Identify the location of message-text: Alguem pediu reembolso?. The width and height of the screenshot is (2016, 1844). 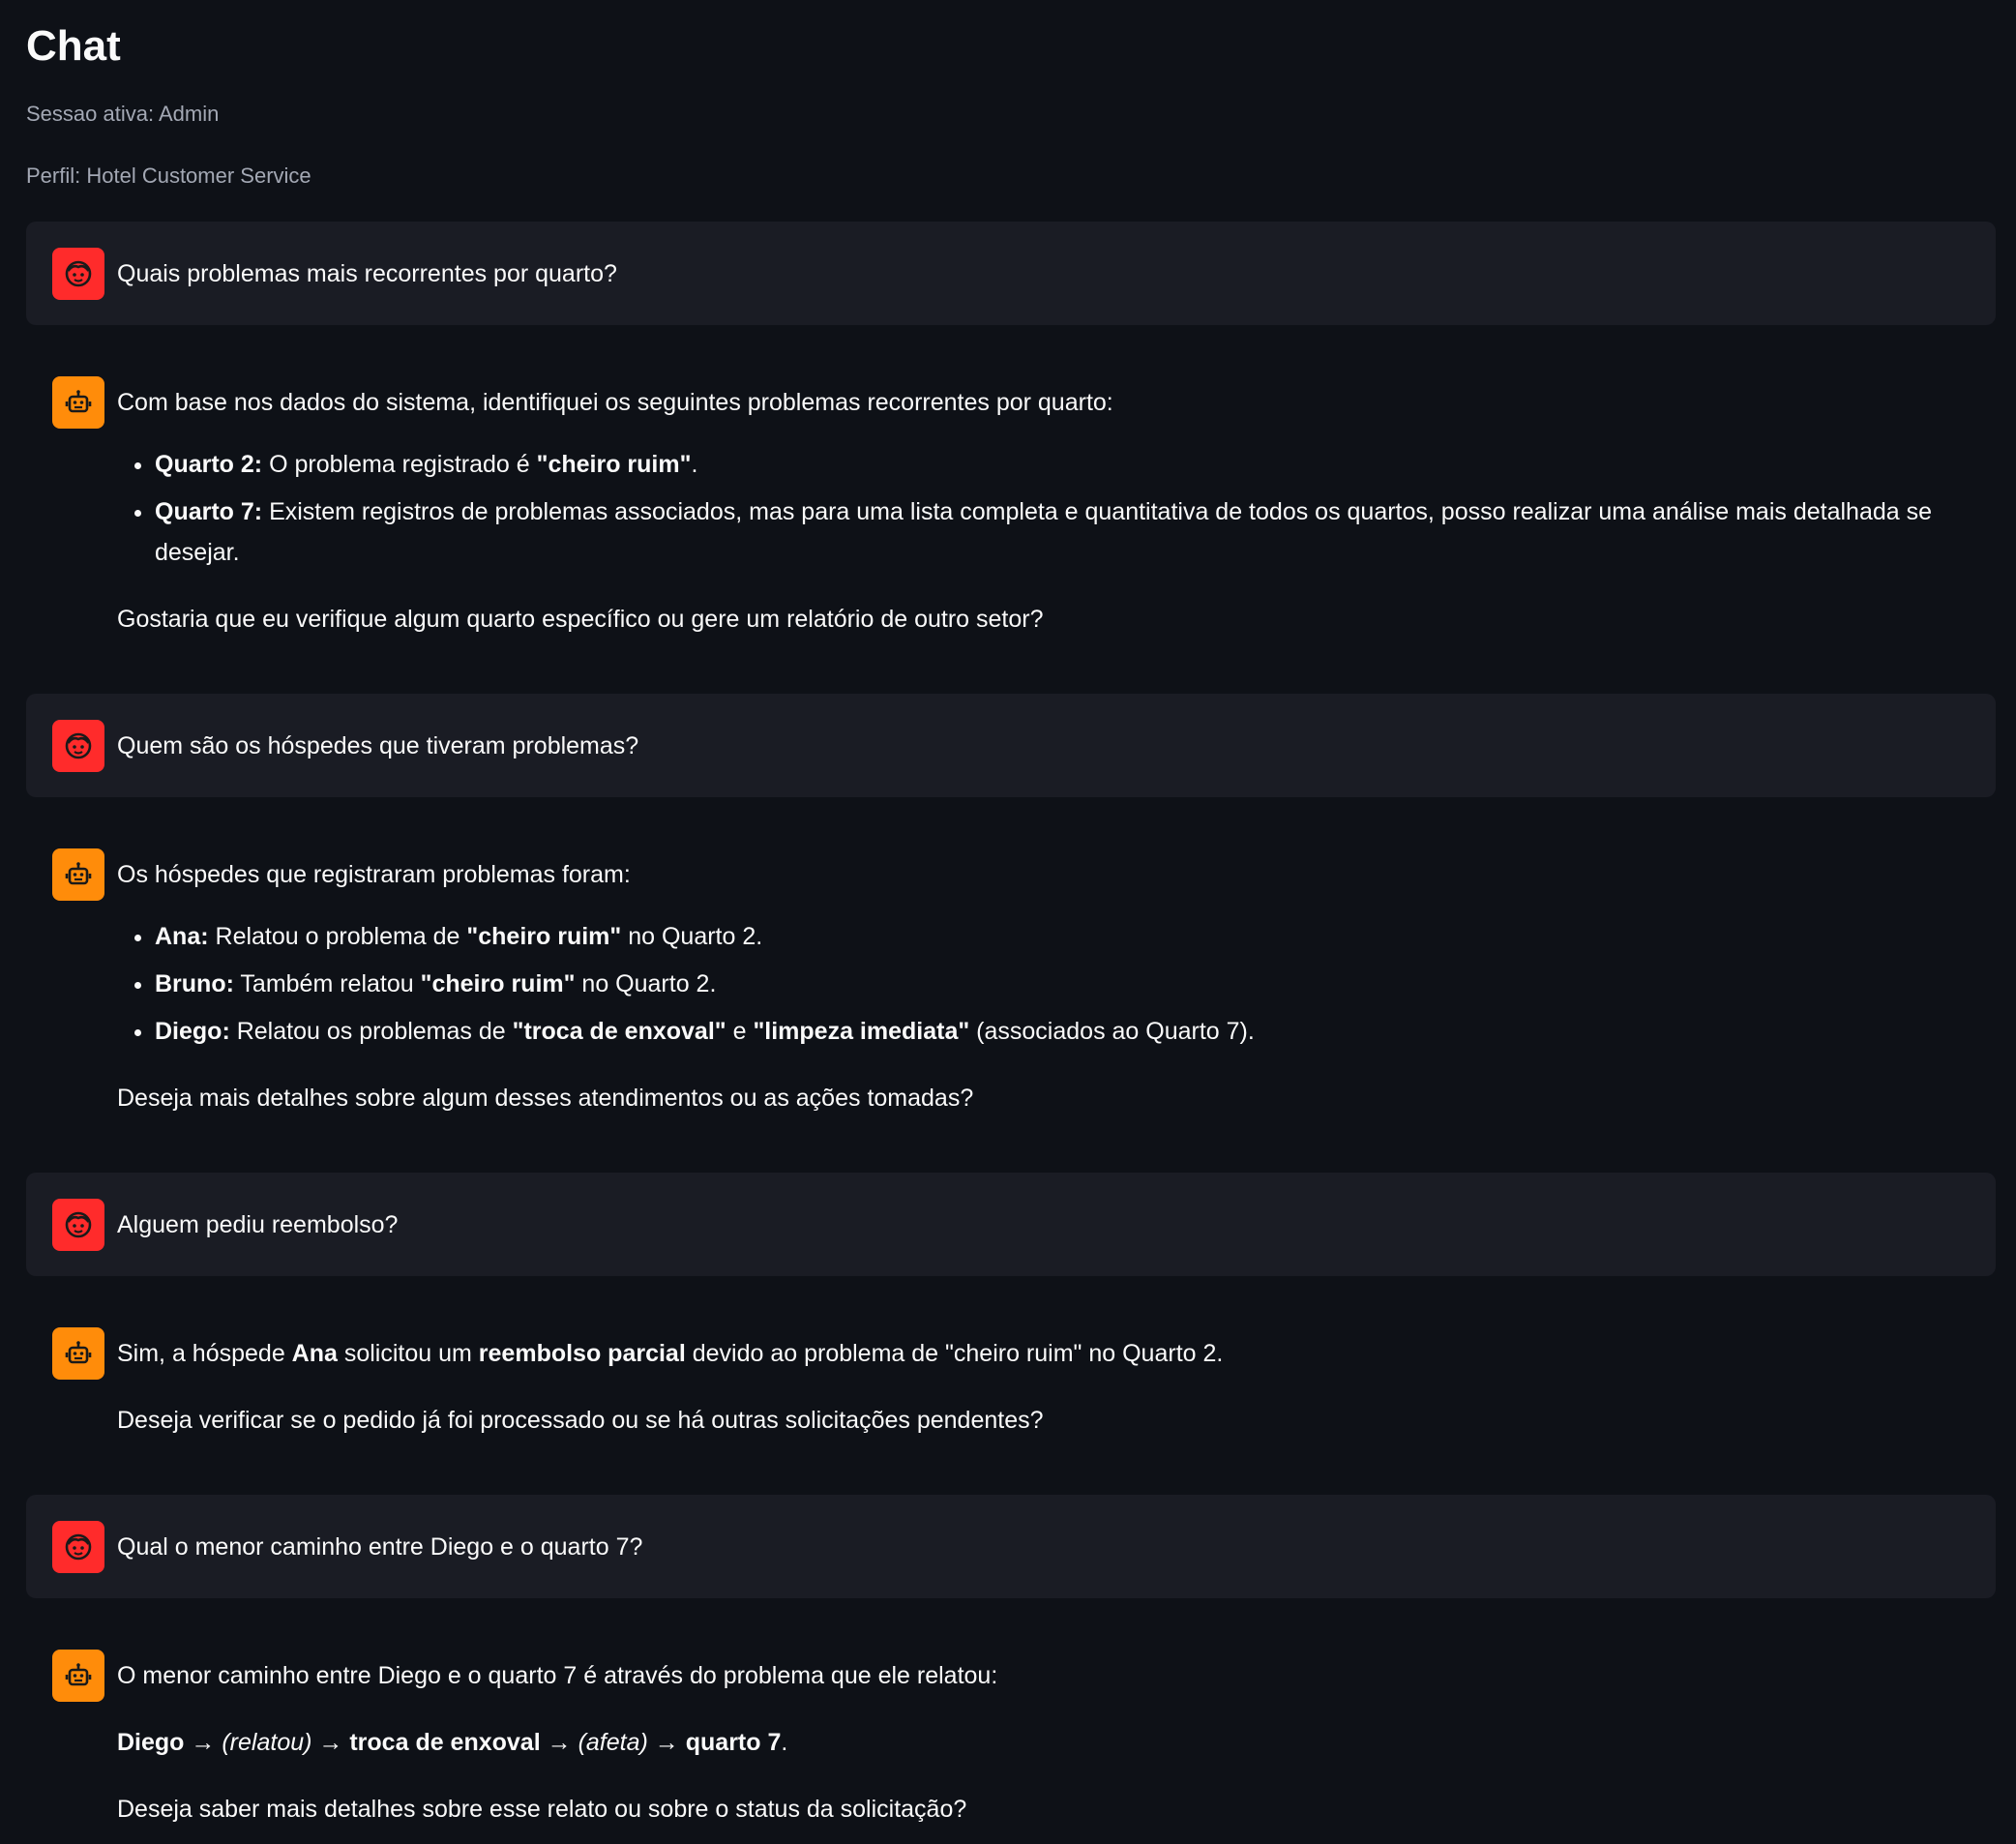
(258, 1224).